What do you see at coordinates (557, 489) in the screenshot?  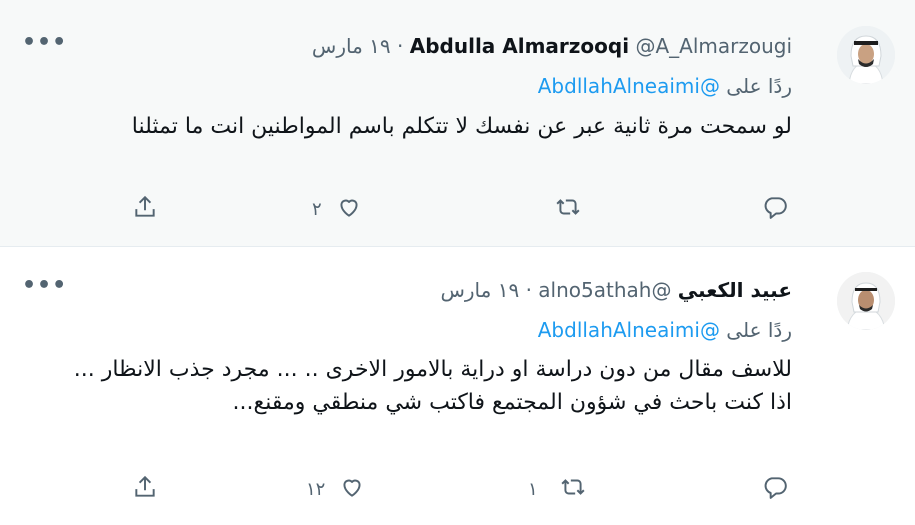 I see `retweet-button: ١` at bounding box center [557, 489].